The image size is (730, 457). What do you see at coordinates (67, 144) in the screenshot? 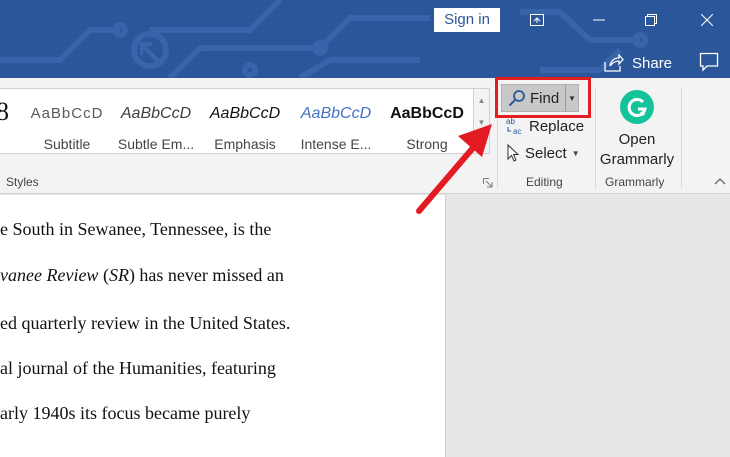
I see `style-label: Subtitle` at bounding box center [67, 144].